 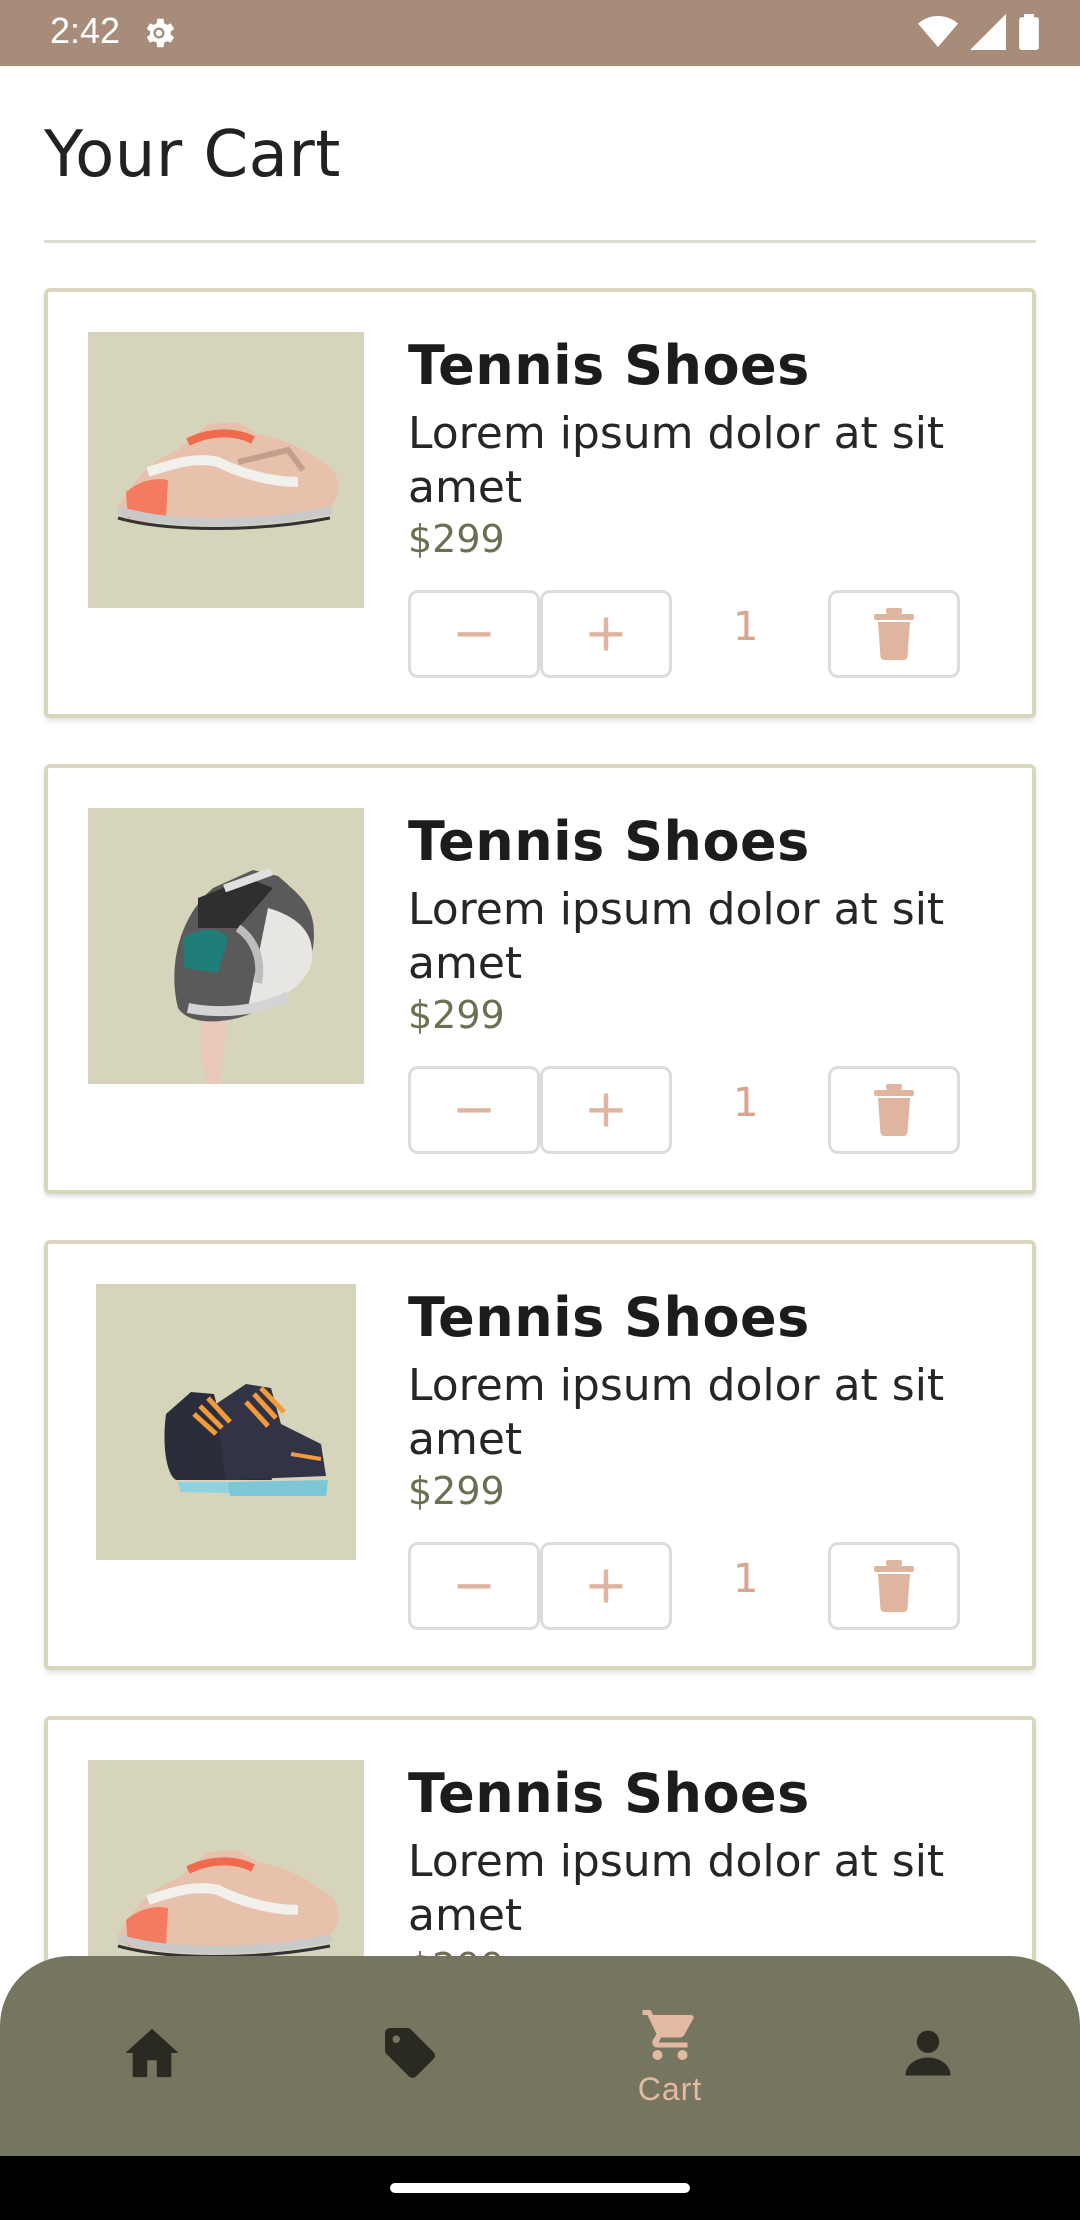 I want to click on home-icon, so click(x=152, y=2053).